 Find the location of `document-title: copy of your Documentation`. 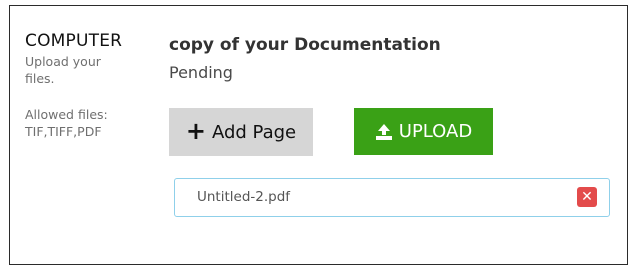

document-title: copy of your Documentation is located at coordinates (305, 45).